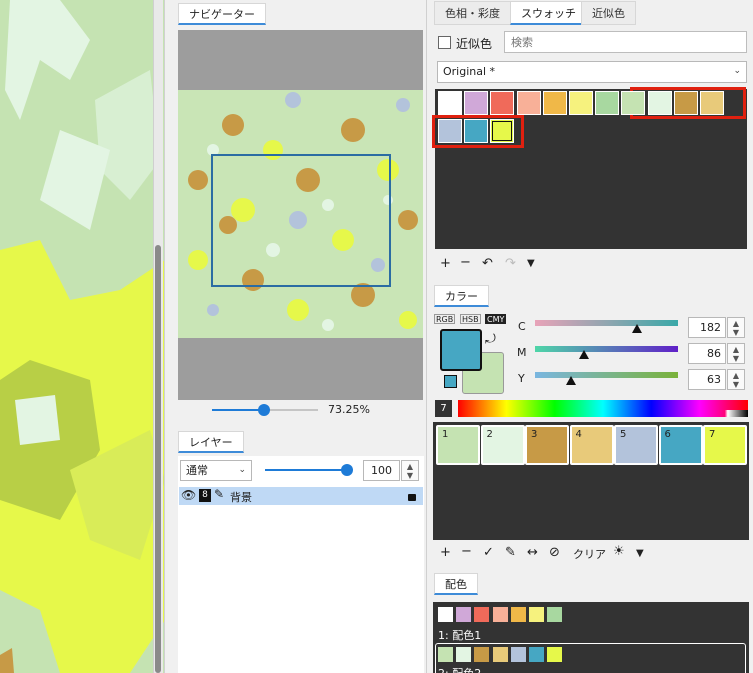 Image resolution: width=753 pixels, height=673 pixels. What do you see at coordinates (589, 554) in the screenshot?
I see `clear-button: クリア` at bounding box center [589, 554].